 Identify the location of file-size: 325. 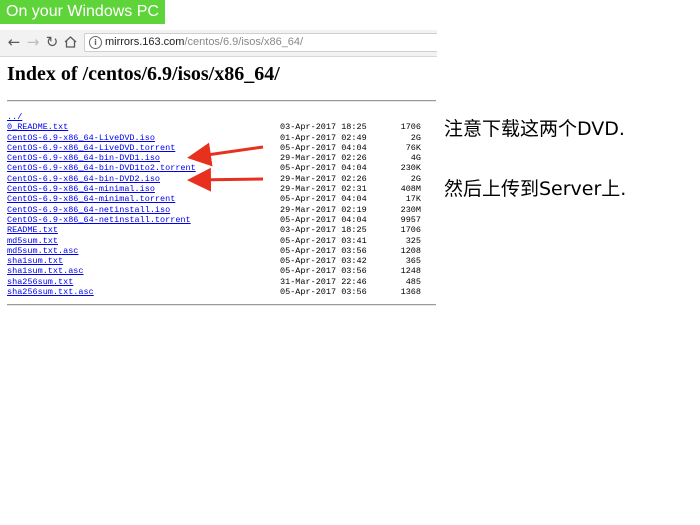
(413, 240).